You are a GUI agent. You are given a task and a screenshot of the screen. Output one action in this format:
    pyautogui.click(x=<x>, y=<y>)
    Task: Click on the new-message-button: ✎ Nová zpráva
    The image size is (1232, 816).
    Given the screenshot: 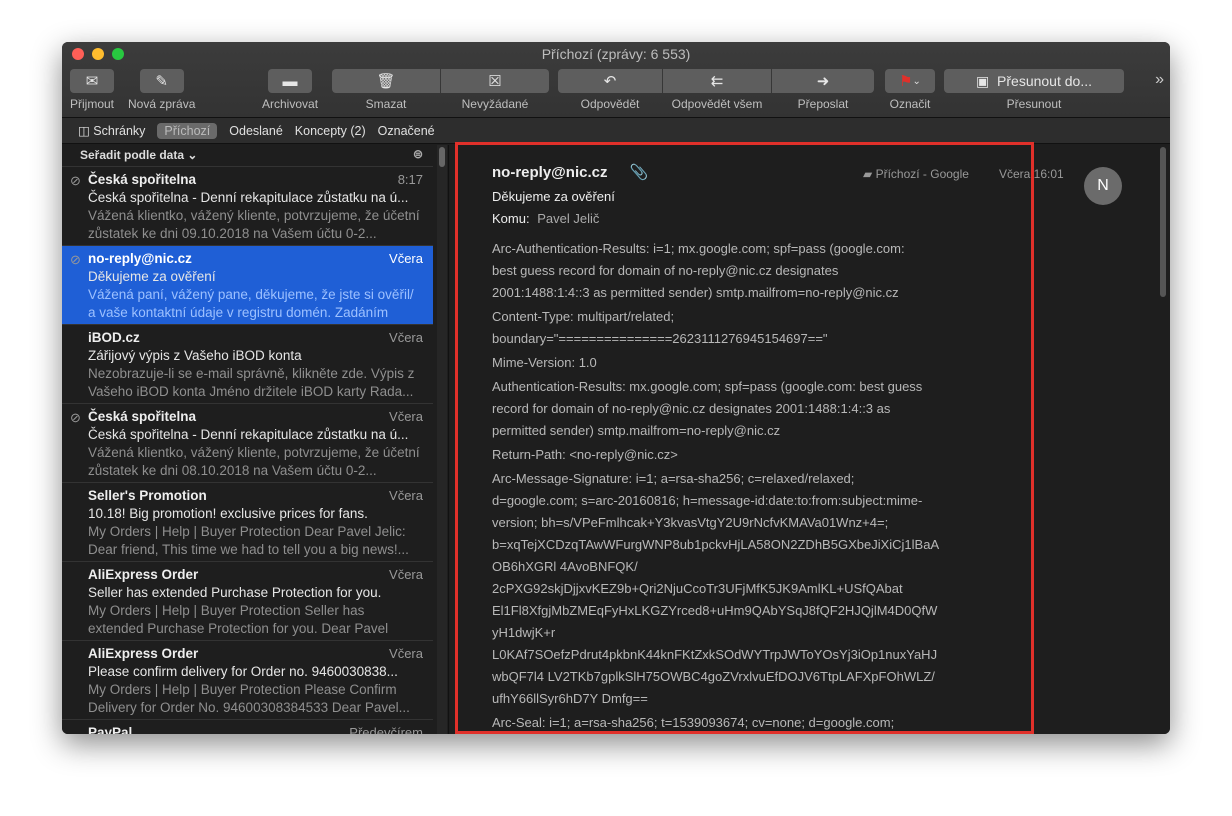 What is the action you would take?
    pyautogui.click(x=161, y=90)
    